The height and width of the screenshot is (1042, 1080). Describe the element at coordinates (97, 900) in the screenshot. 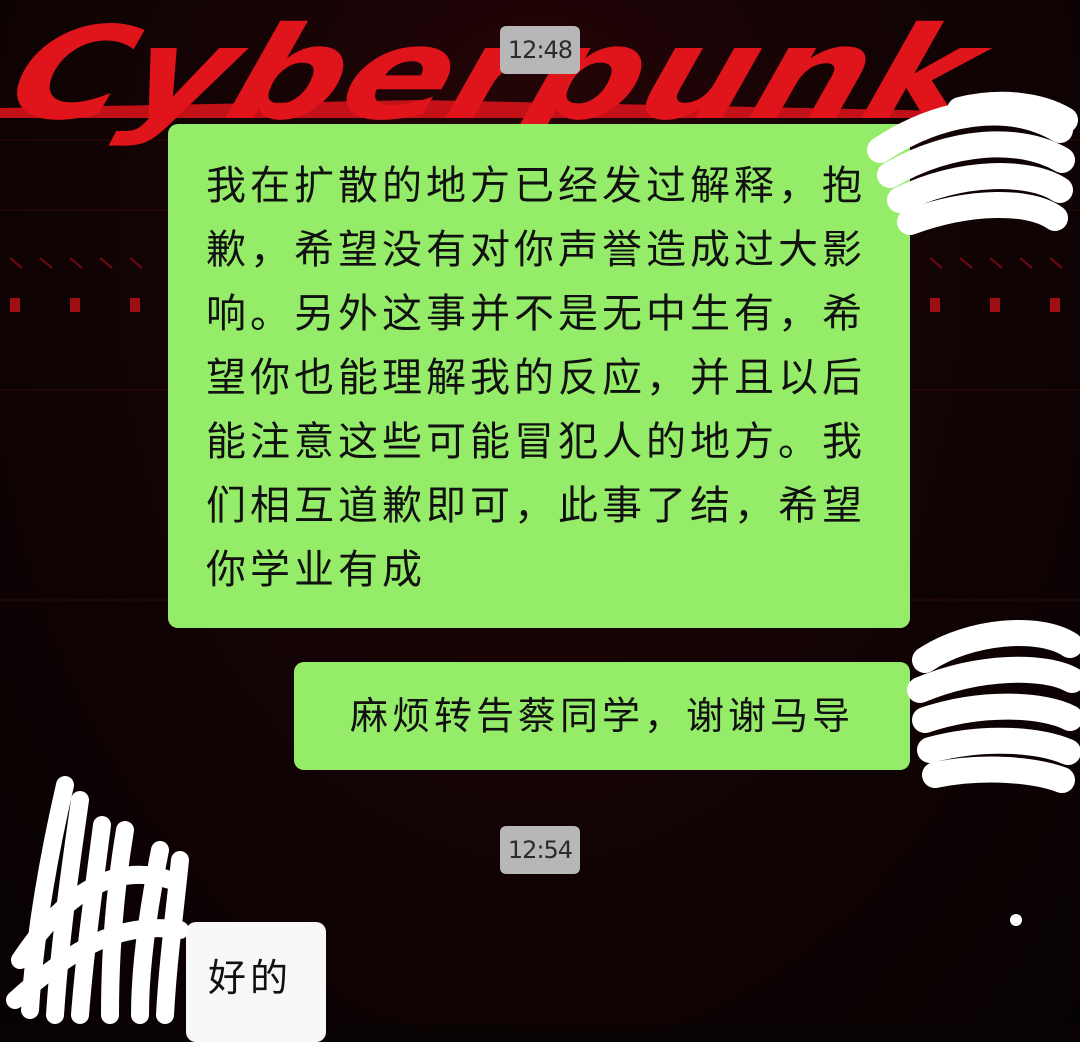

I see `redacted-avatar-bottom-left` at that location.